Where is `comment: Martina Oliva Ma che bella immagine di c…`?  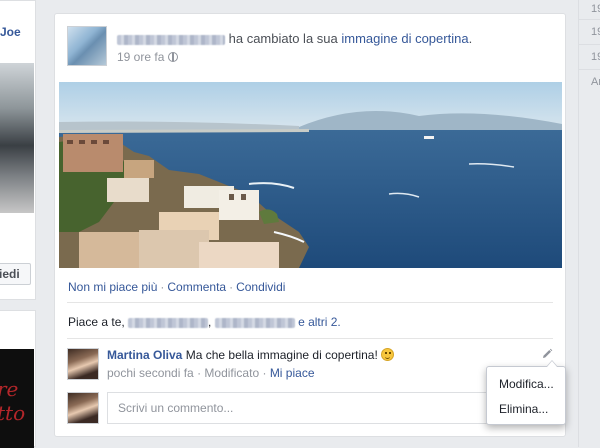
comment: Martina Oliva Ma che bella immagine di c… is located at coordinates (251, 355).